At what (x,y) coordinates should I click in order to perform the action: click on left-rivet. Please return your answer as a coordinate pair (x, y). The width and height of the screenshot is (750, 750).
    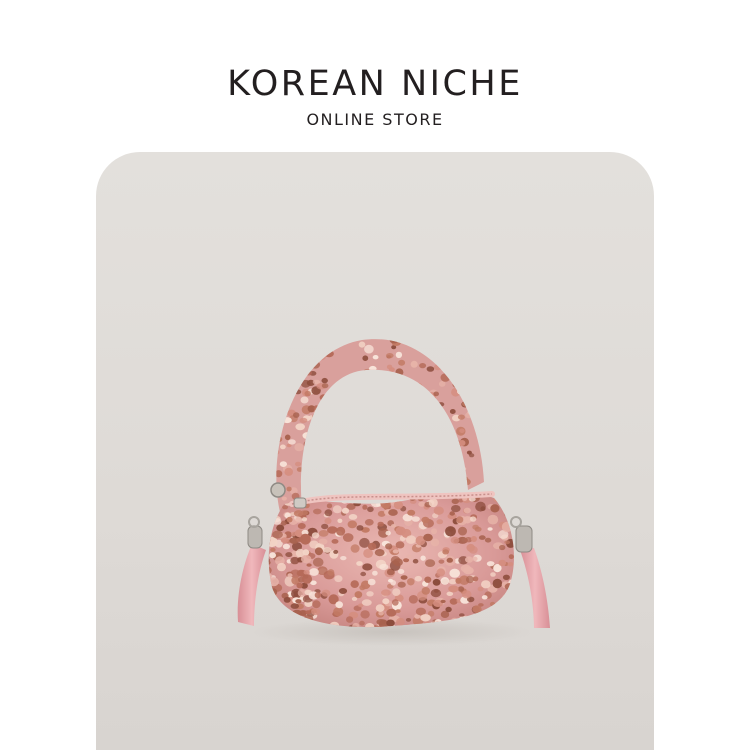
    Looking at the image, I should click on (278, 490).